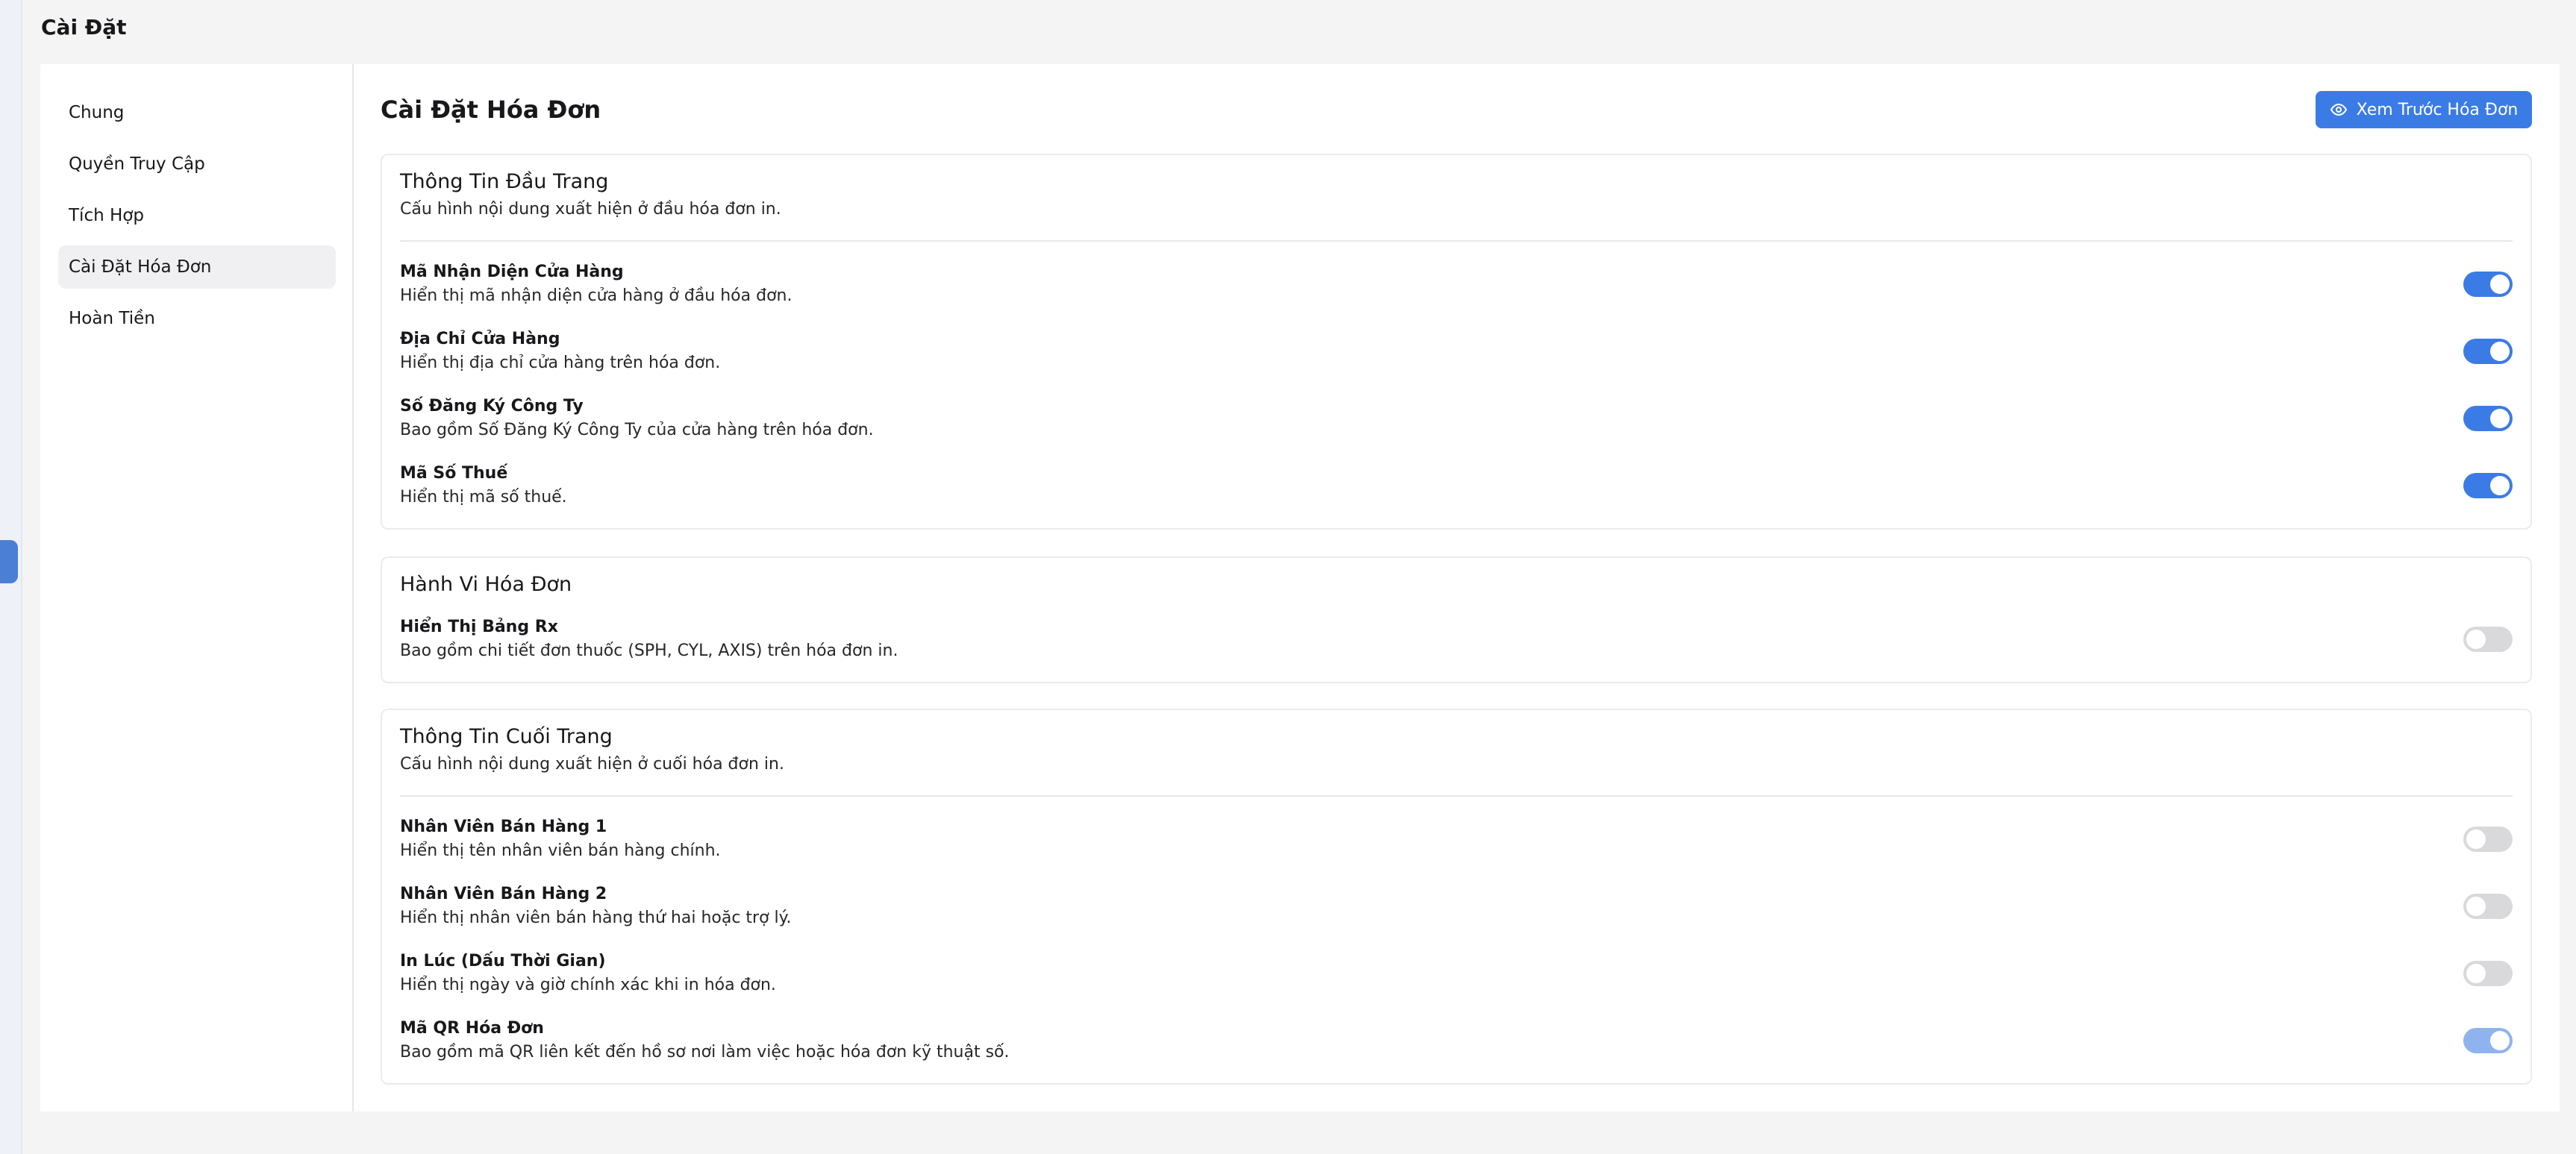  What do you see at coordinates (472, 1028) in the screenshot?
I see `setting-label: Mã QR Hóa Đơn` at bounding box center [472, 1028].